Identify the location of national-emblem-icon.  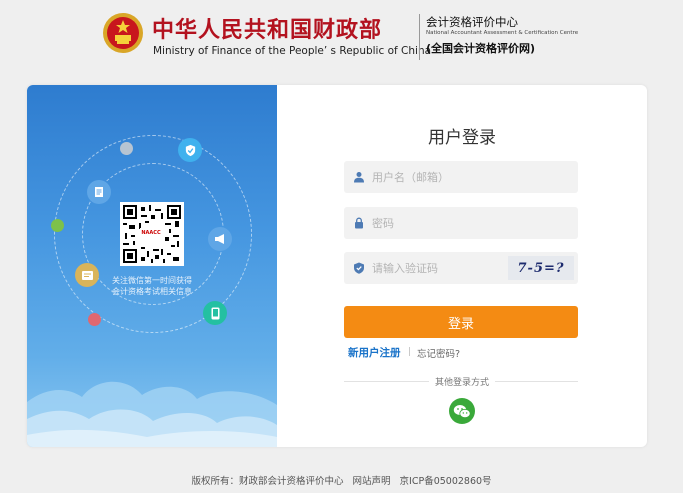
(123, 33).